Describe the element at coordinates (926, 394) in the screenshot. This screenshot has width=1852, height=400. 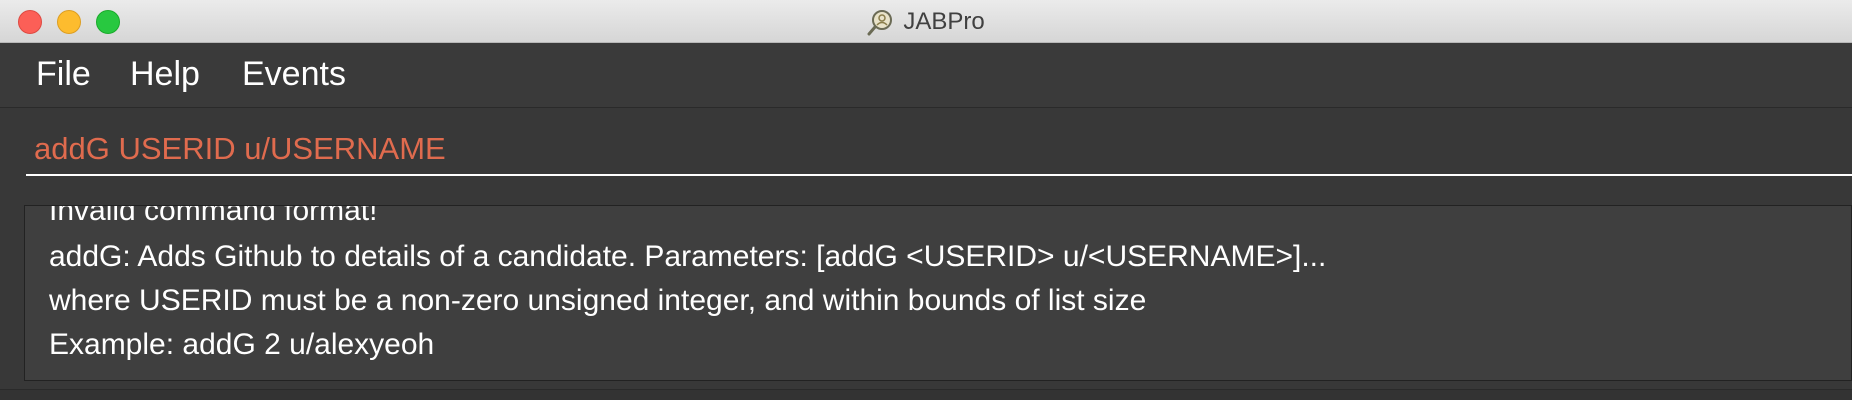
I see `list-panel-edge` at that location.